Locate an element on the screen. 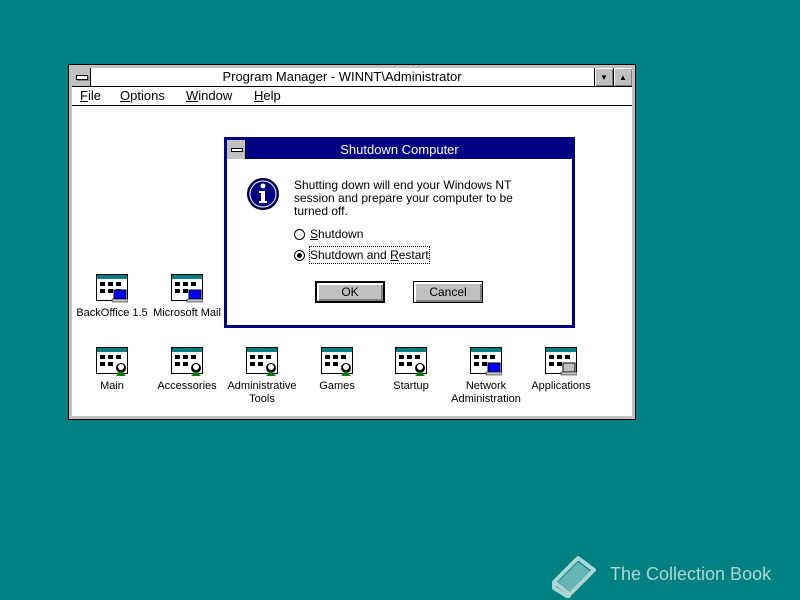 The width and height of the screenshot is (800, 600). menu-file-label: ile is located at coordinates (94, 95).